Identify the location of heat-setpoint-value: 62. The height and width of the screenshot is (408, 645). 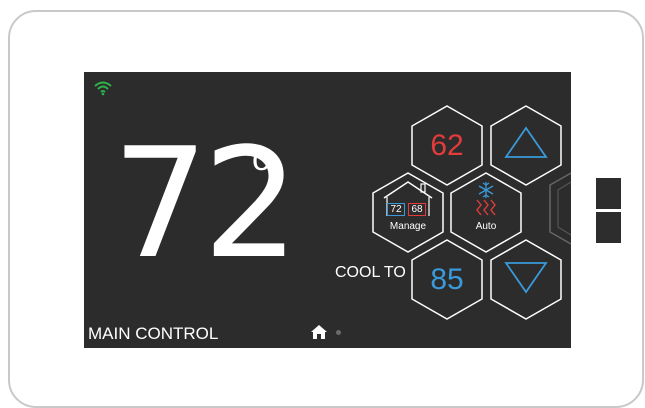
(447, 146).